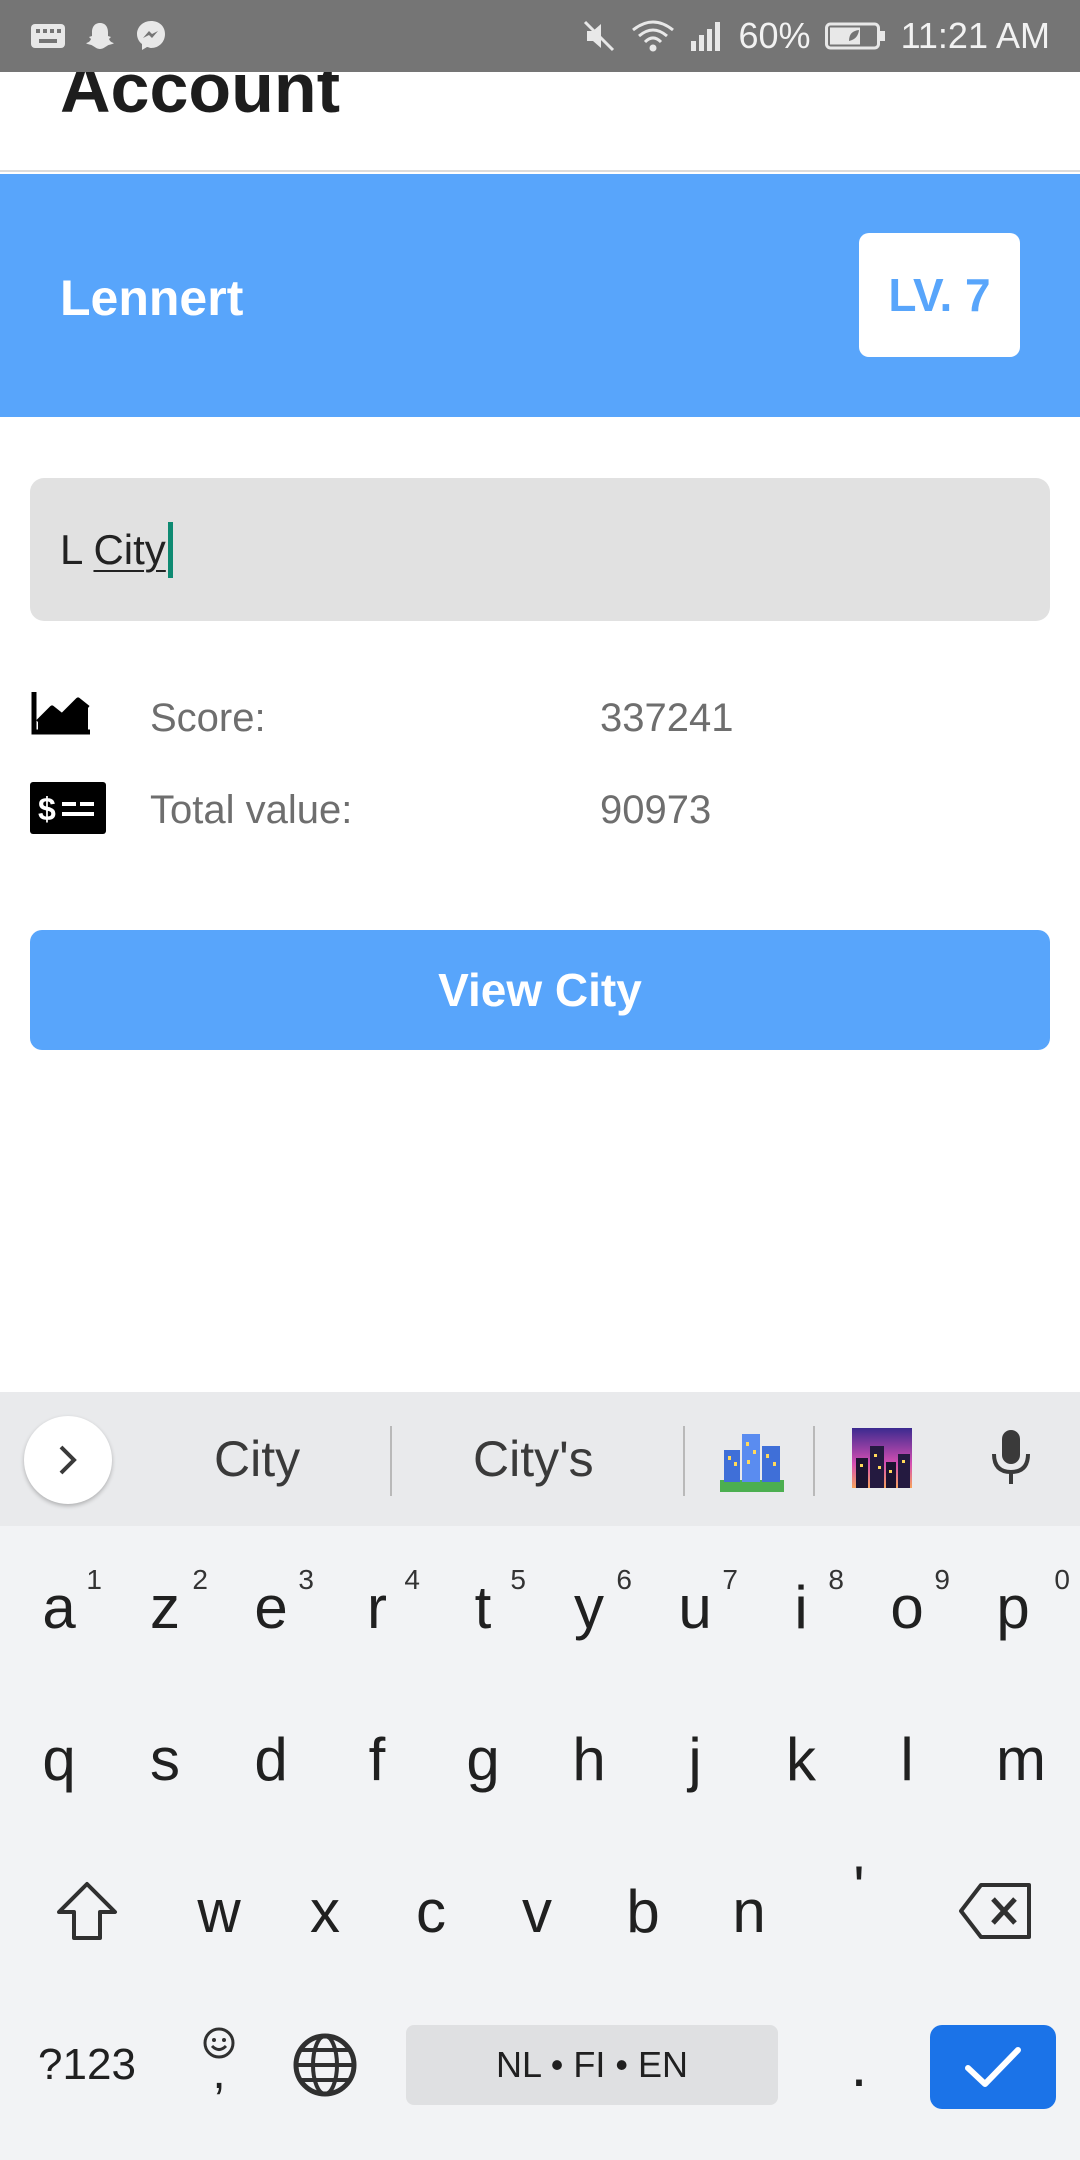 The width and height of the screenshot is (1080, 2160). What do you see at coordinates (537, 1911) in the screenshot?
I see `key-v: v` at bounding box center [537, 1911].